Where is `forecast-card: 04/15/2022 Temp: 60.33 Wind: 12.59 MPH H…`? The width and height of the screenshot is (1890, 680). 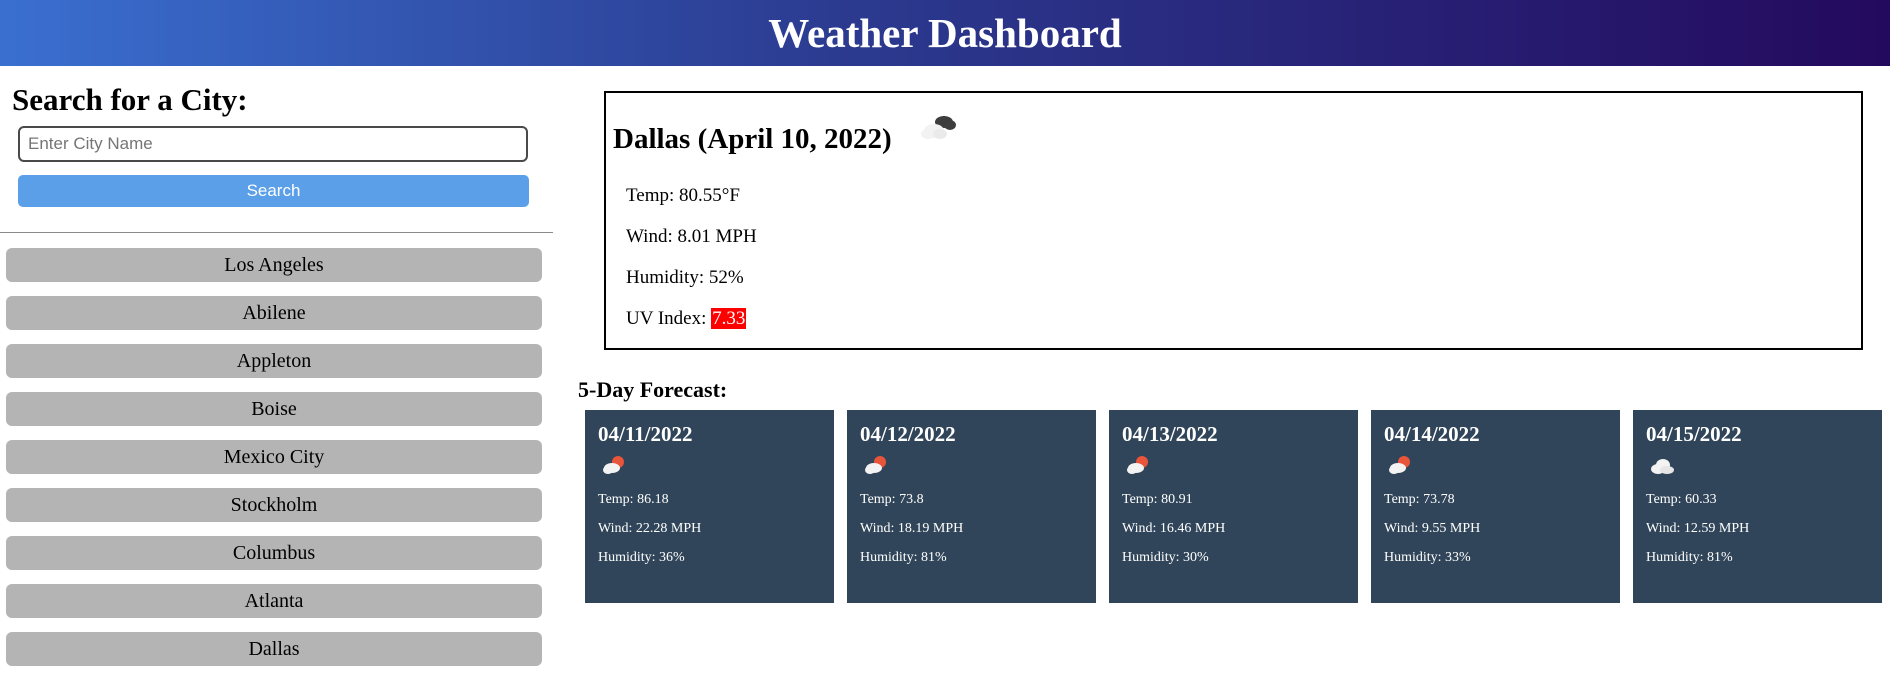 forecast-card: 04/15/2022 Temp: 60.33 Wind: 12.59 MPH H… is located at coordinates (1757, 506).